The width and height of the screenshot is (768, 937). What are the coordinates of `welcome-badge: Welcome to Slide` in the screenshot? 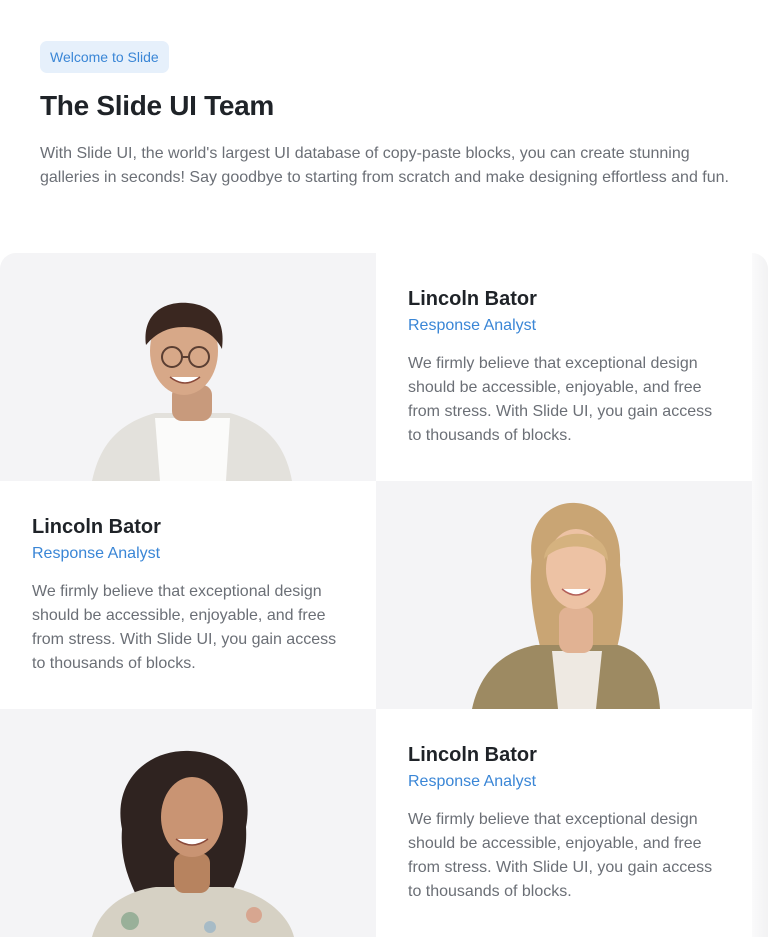 It's located at (104, 57).